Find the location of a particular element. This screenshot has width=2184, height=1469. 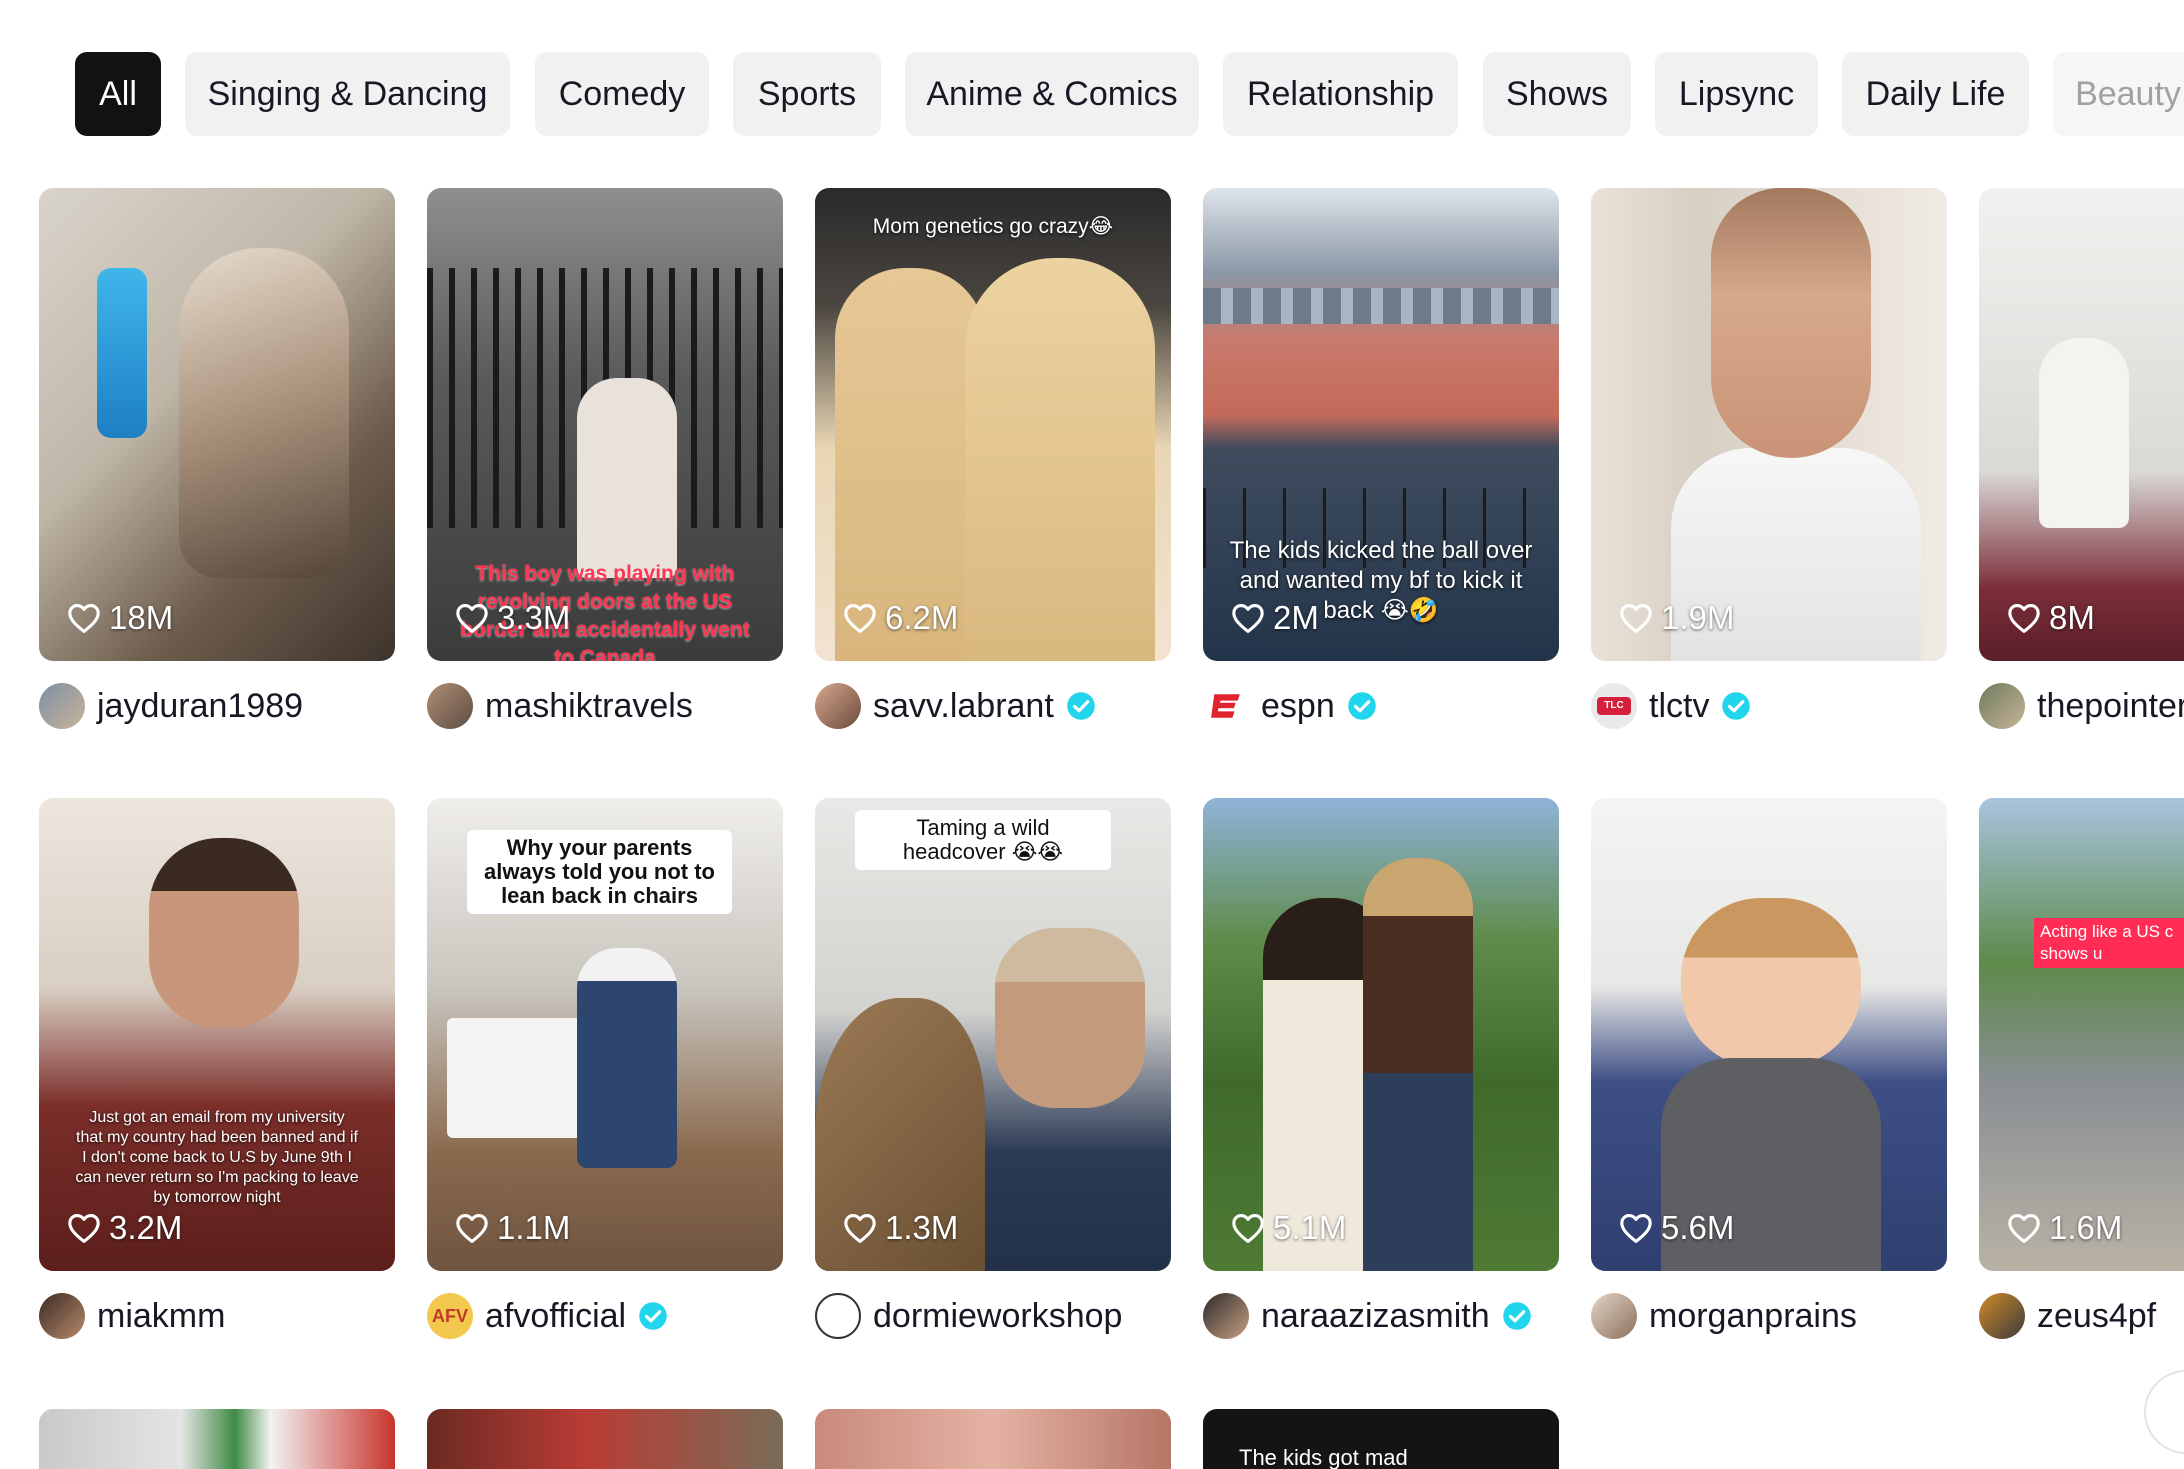

video-thumbnail: 8M is located at coordinates (2081, 424).